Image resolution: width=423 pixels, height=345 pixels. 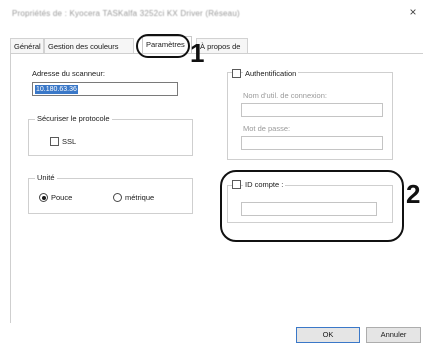 I want to click on ssl-checkbox, so click(x=54, y=141).